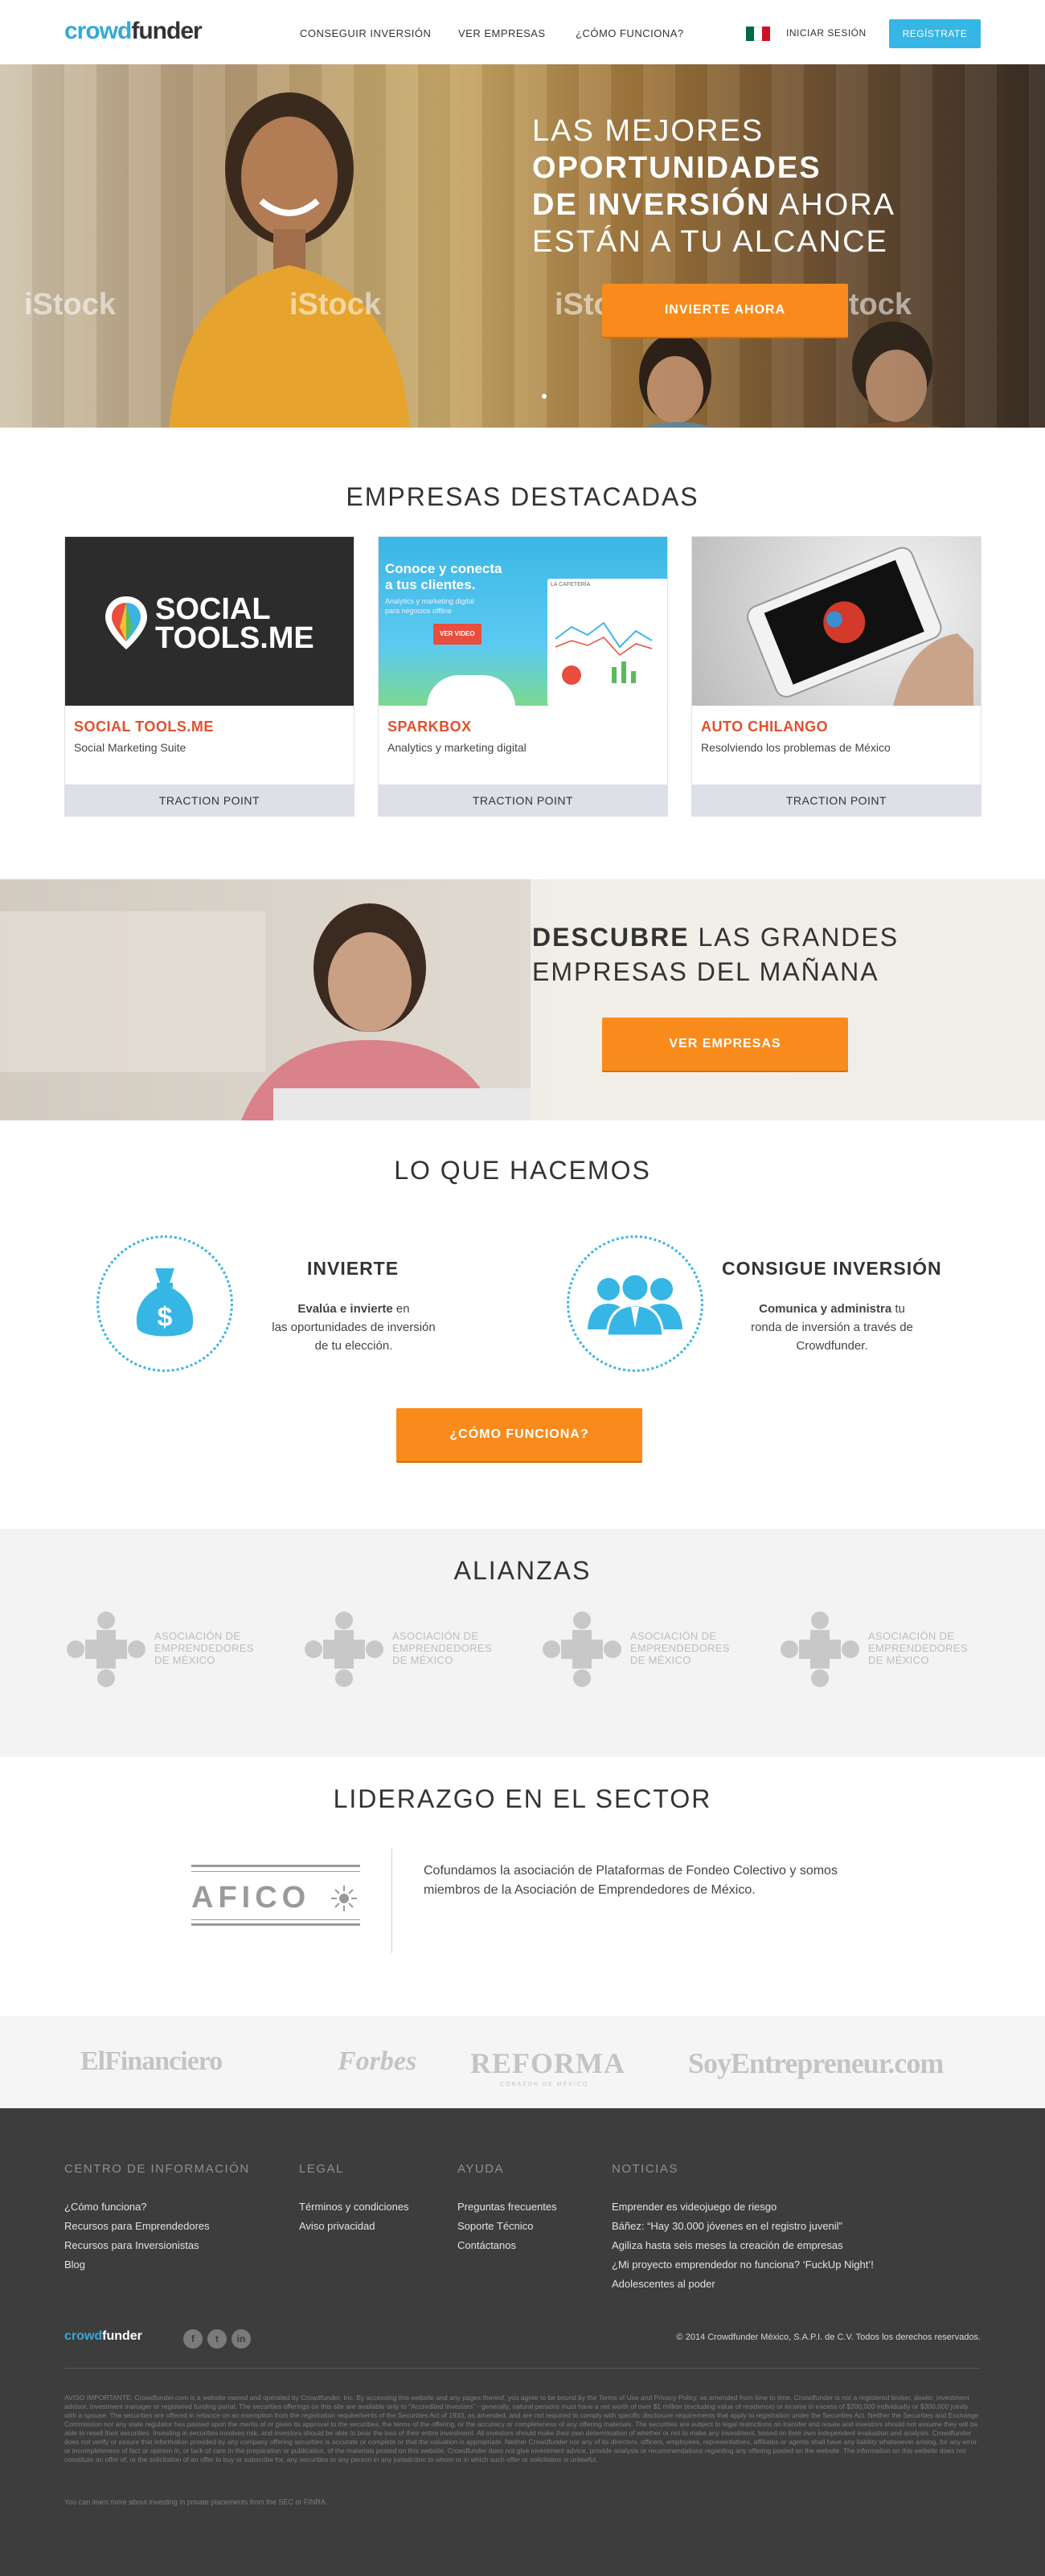 Image resolution: width=1045 pixels, height=2576 pixels. What do you see at coordinates (157, 2169) in the screenshot?
I see `footer-col-title: CENTRO DE INFORMACIÓN` at bounding box center [157, 2169].